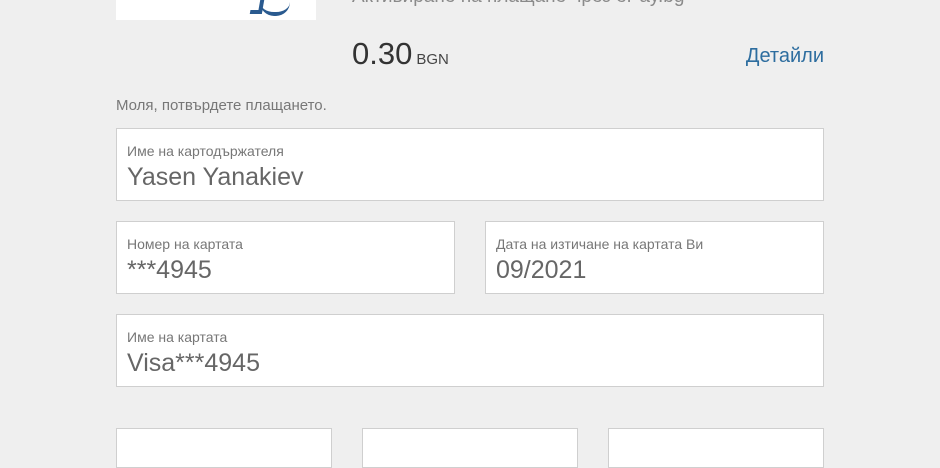  I want to click on amount-currency: BGN, so click(432, 59).